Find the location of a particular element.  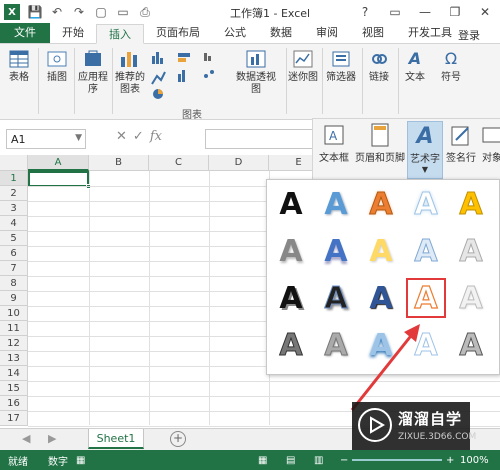

header-footer-button: 页眉和页脚 is located at coordinates (380, 142).